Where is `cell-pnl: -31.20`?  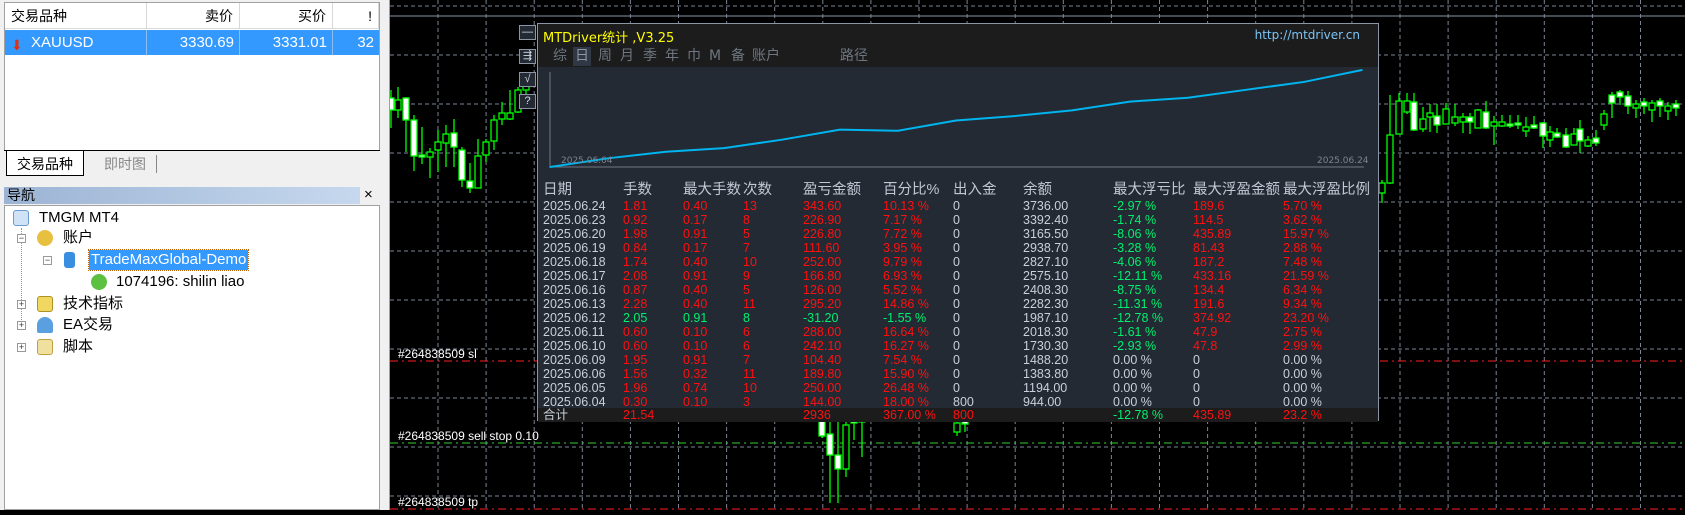 cell-pnl: -31.20 is located at coordinates (821, 318).